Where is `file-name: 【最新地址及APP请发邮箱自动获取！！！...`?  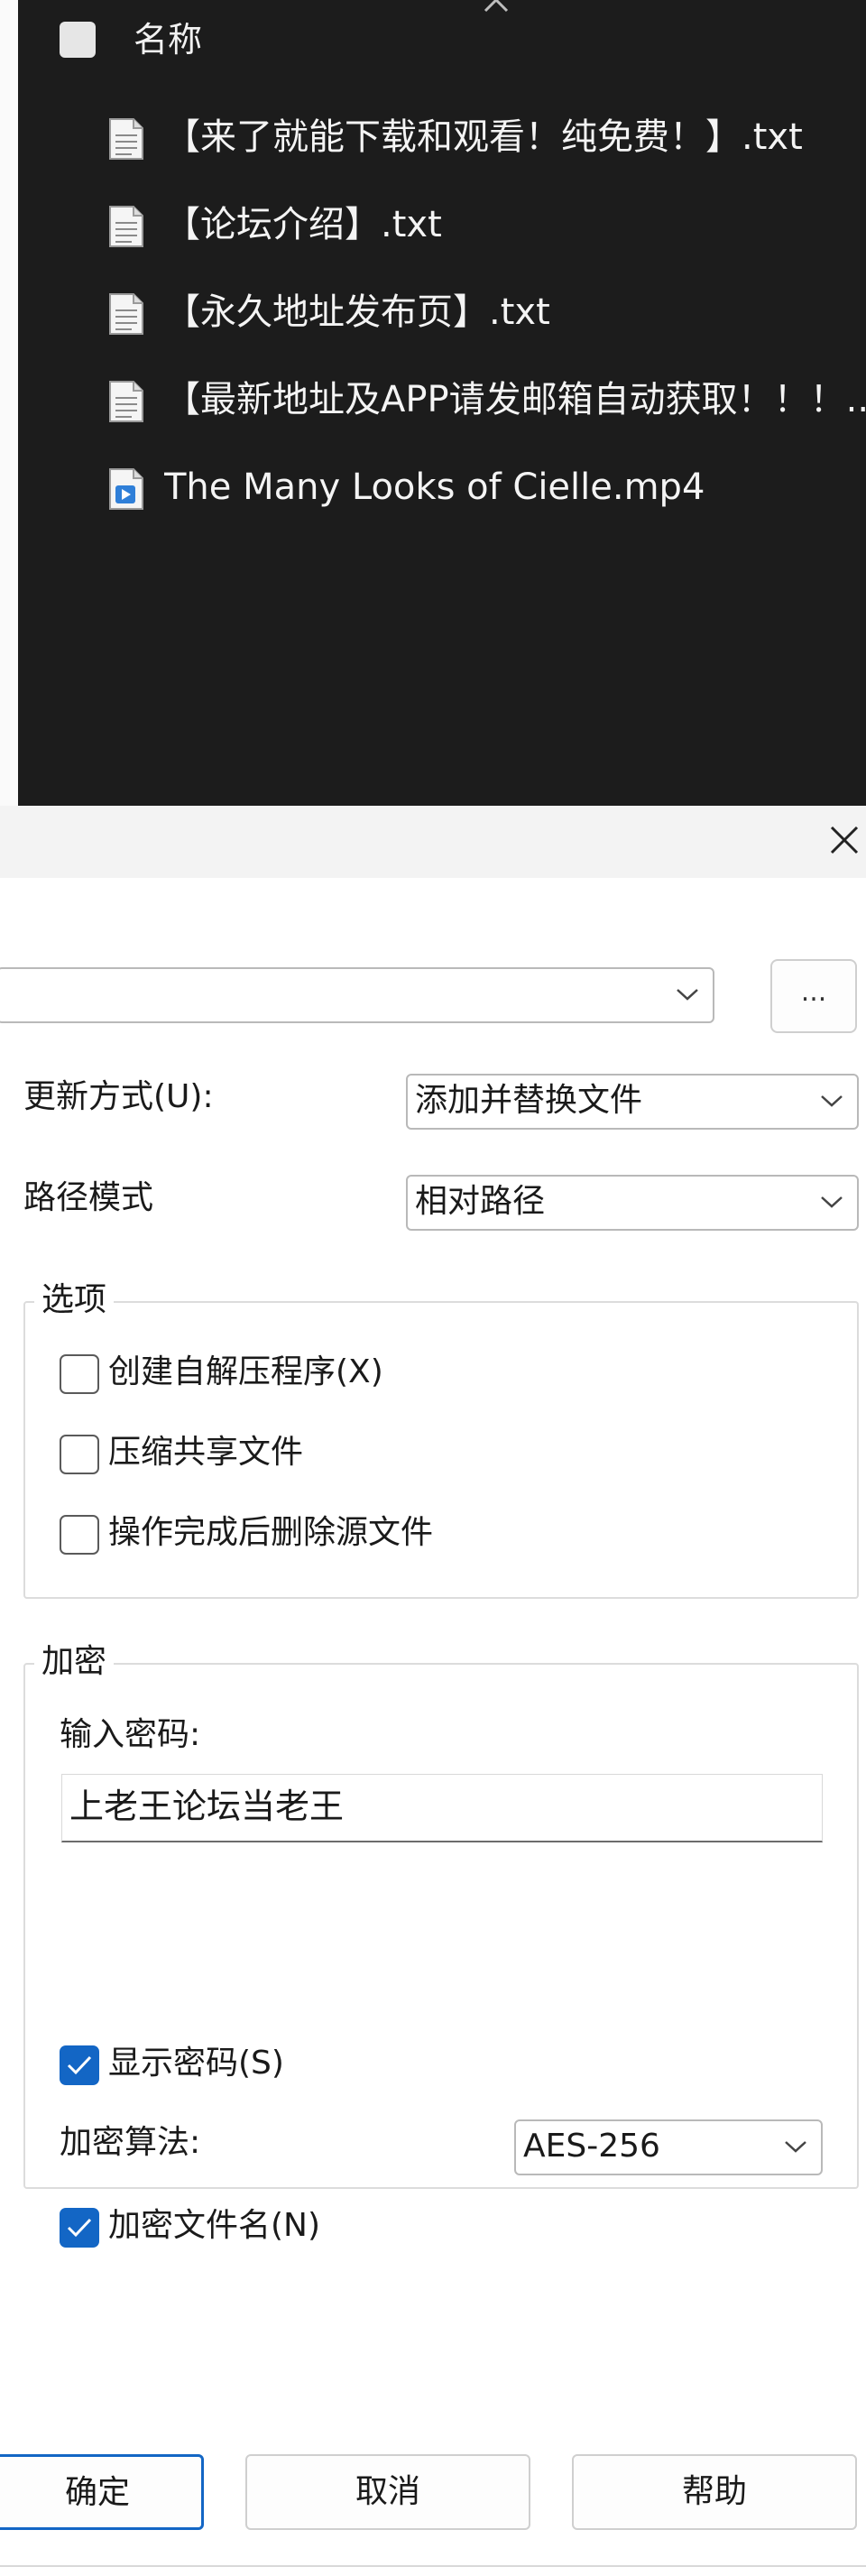
file-name: 【最新地址及APP请发邮箱自动获取！！！... is located at coordinates (515, 399).